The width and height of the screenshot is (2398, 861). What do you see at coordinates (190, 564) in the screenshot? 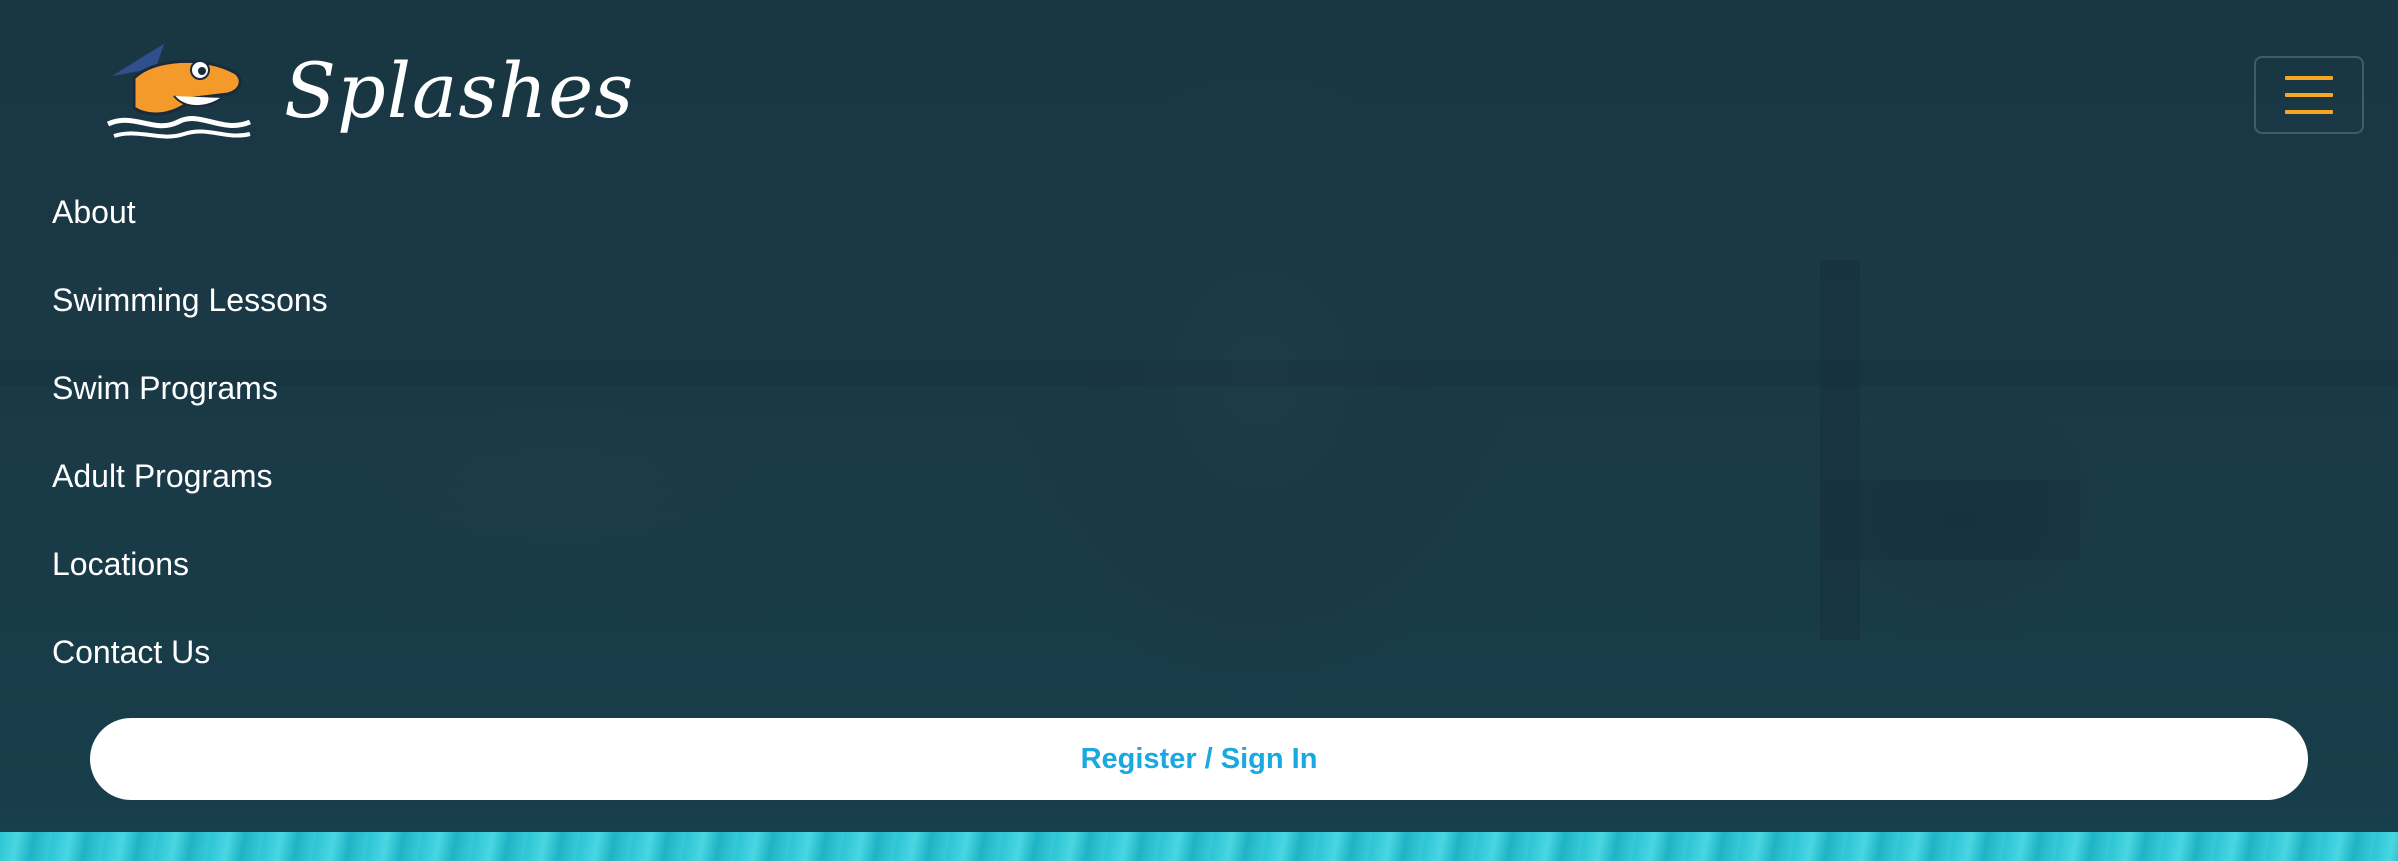
I see `nav-item-locations: Locations` at bounding box center [190, 564].